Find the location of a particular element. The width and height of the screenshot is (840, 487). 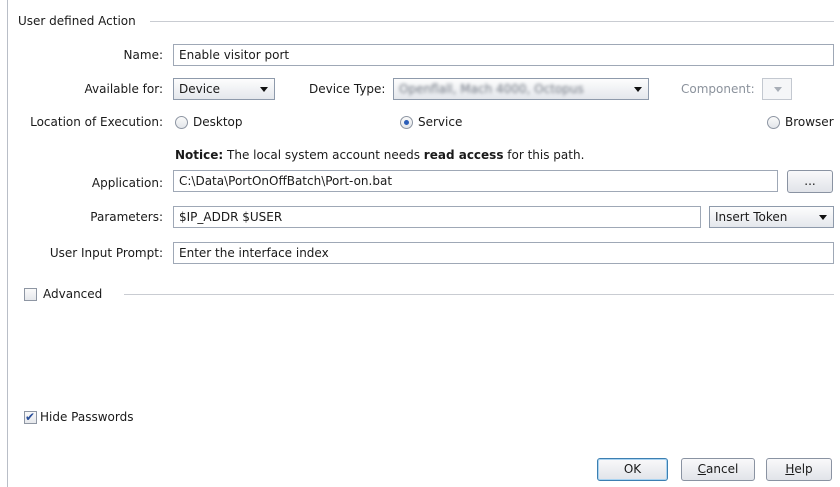

advanced-label: Advanced is located at coordinates (72, 294).